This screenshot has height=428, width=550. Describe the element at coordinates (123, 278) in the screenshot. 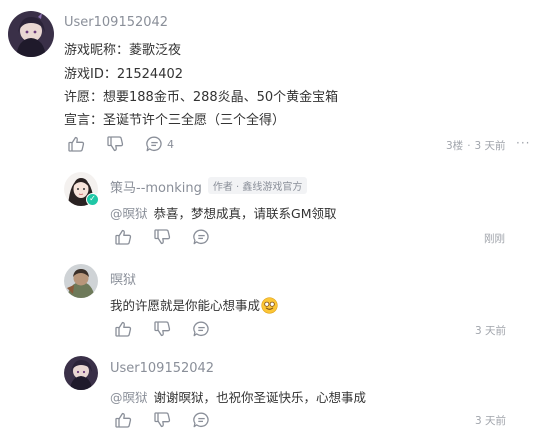

I see `reply-username: 暝狱` at that location.